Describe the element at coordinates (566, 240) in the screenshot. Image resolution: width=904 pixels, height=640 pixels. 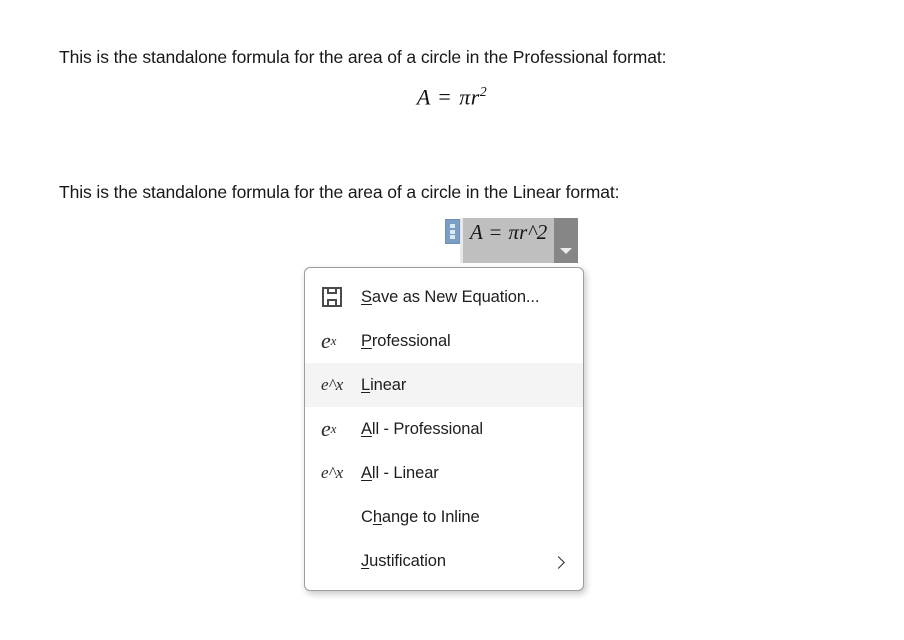
I see `equation-options-dropdown-button` at that location.